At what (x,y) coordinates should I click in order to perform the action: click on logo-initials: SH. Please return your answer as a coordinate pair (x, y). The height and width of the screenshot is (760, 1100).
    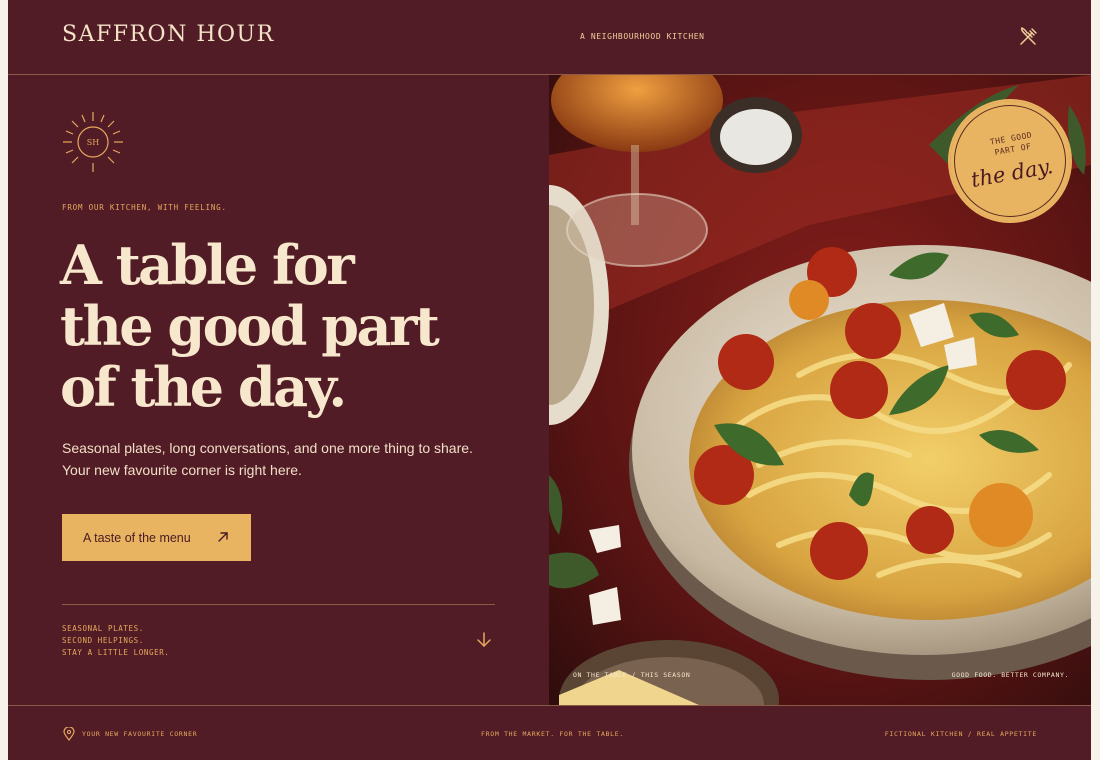
    Looking at the image, I should click on (93, 142).